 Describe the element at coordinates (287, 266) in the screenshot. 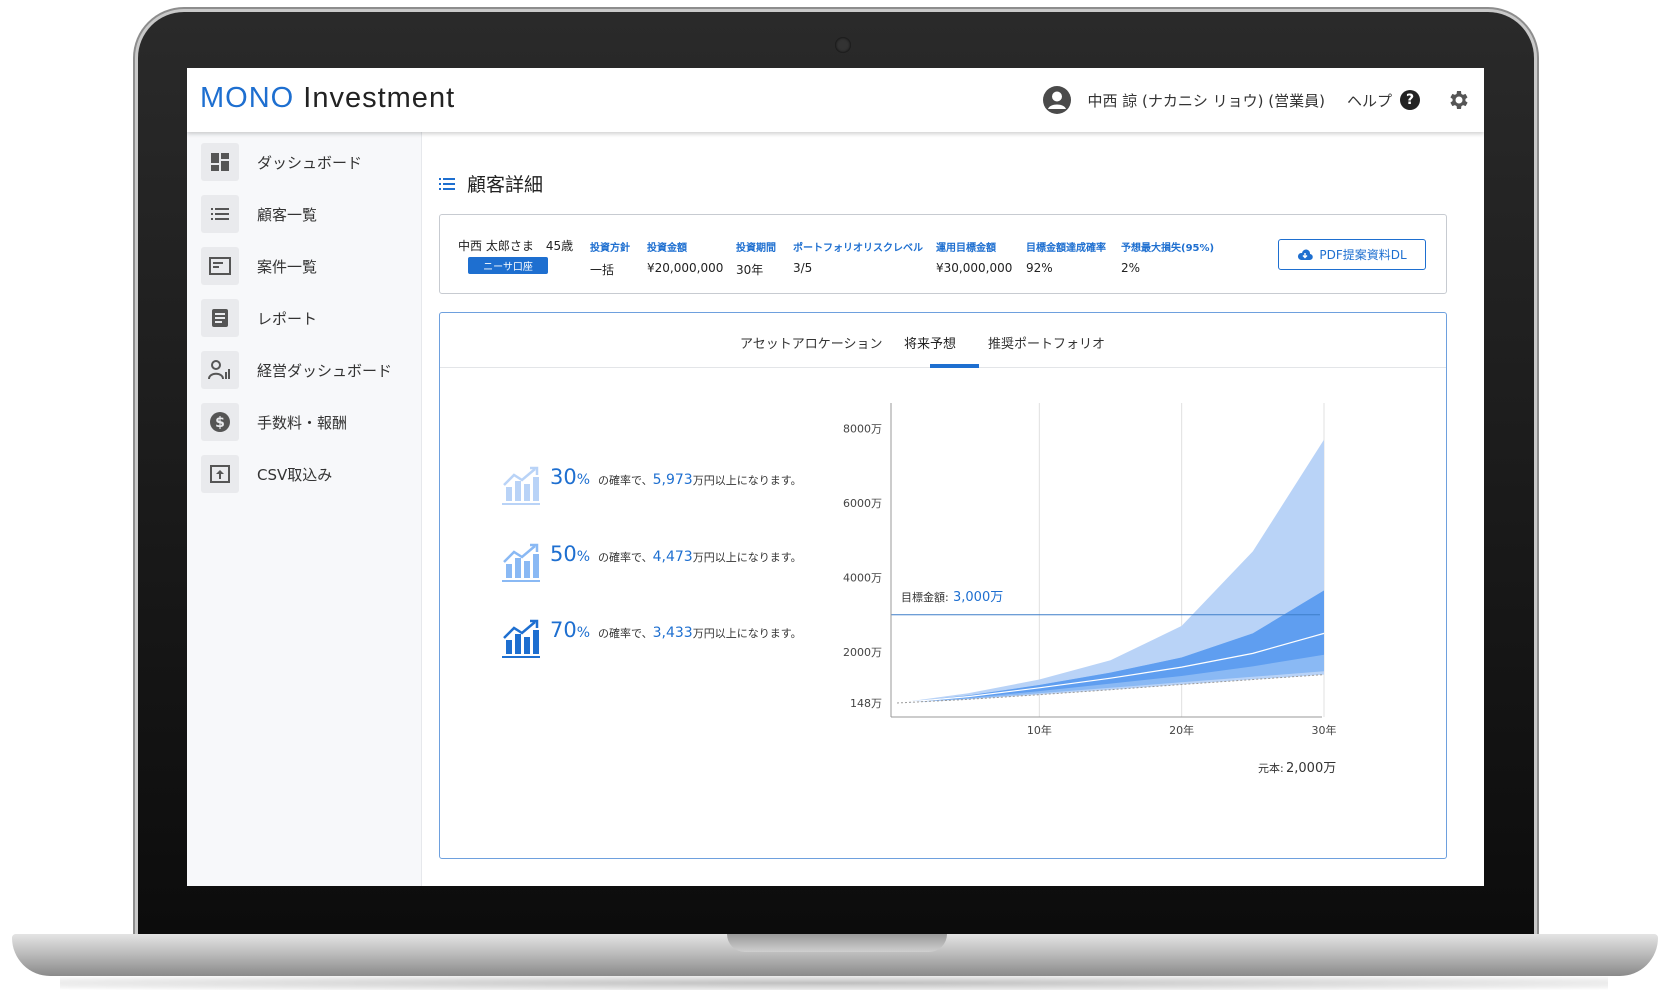

I see `sidebar-item-label: 案件一覧` at that location.